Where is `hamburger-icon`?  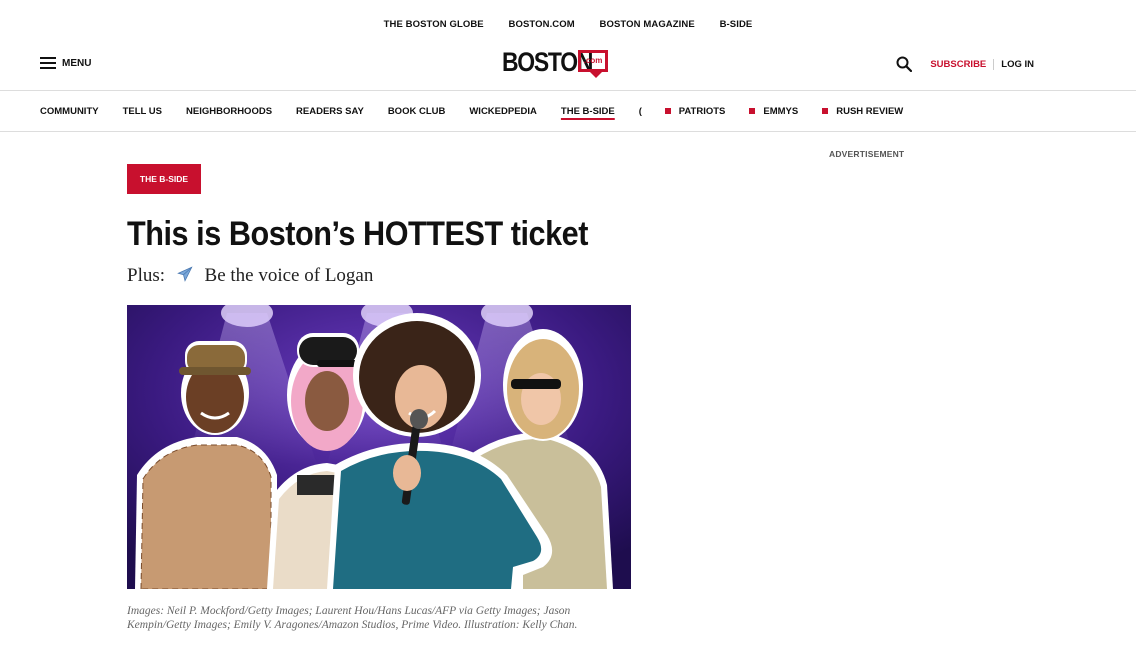
hamburger-icon is located at coordinates (48, 63).